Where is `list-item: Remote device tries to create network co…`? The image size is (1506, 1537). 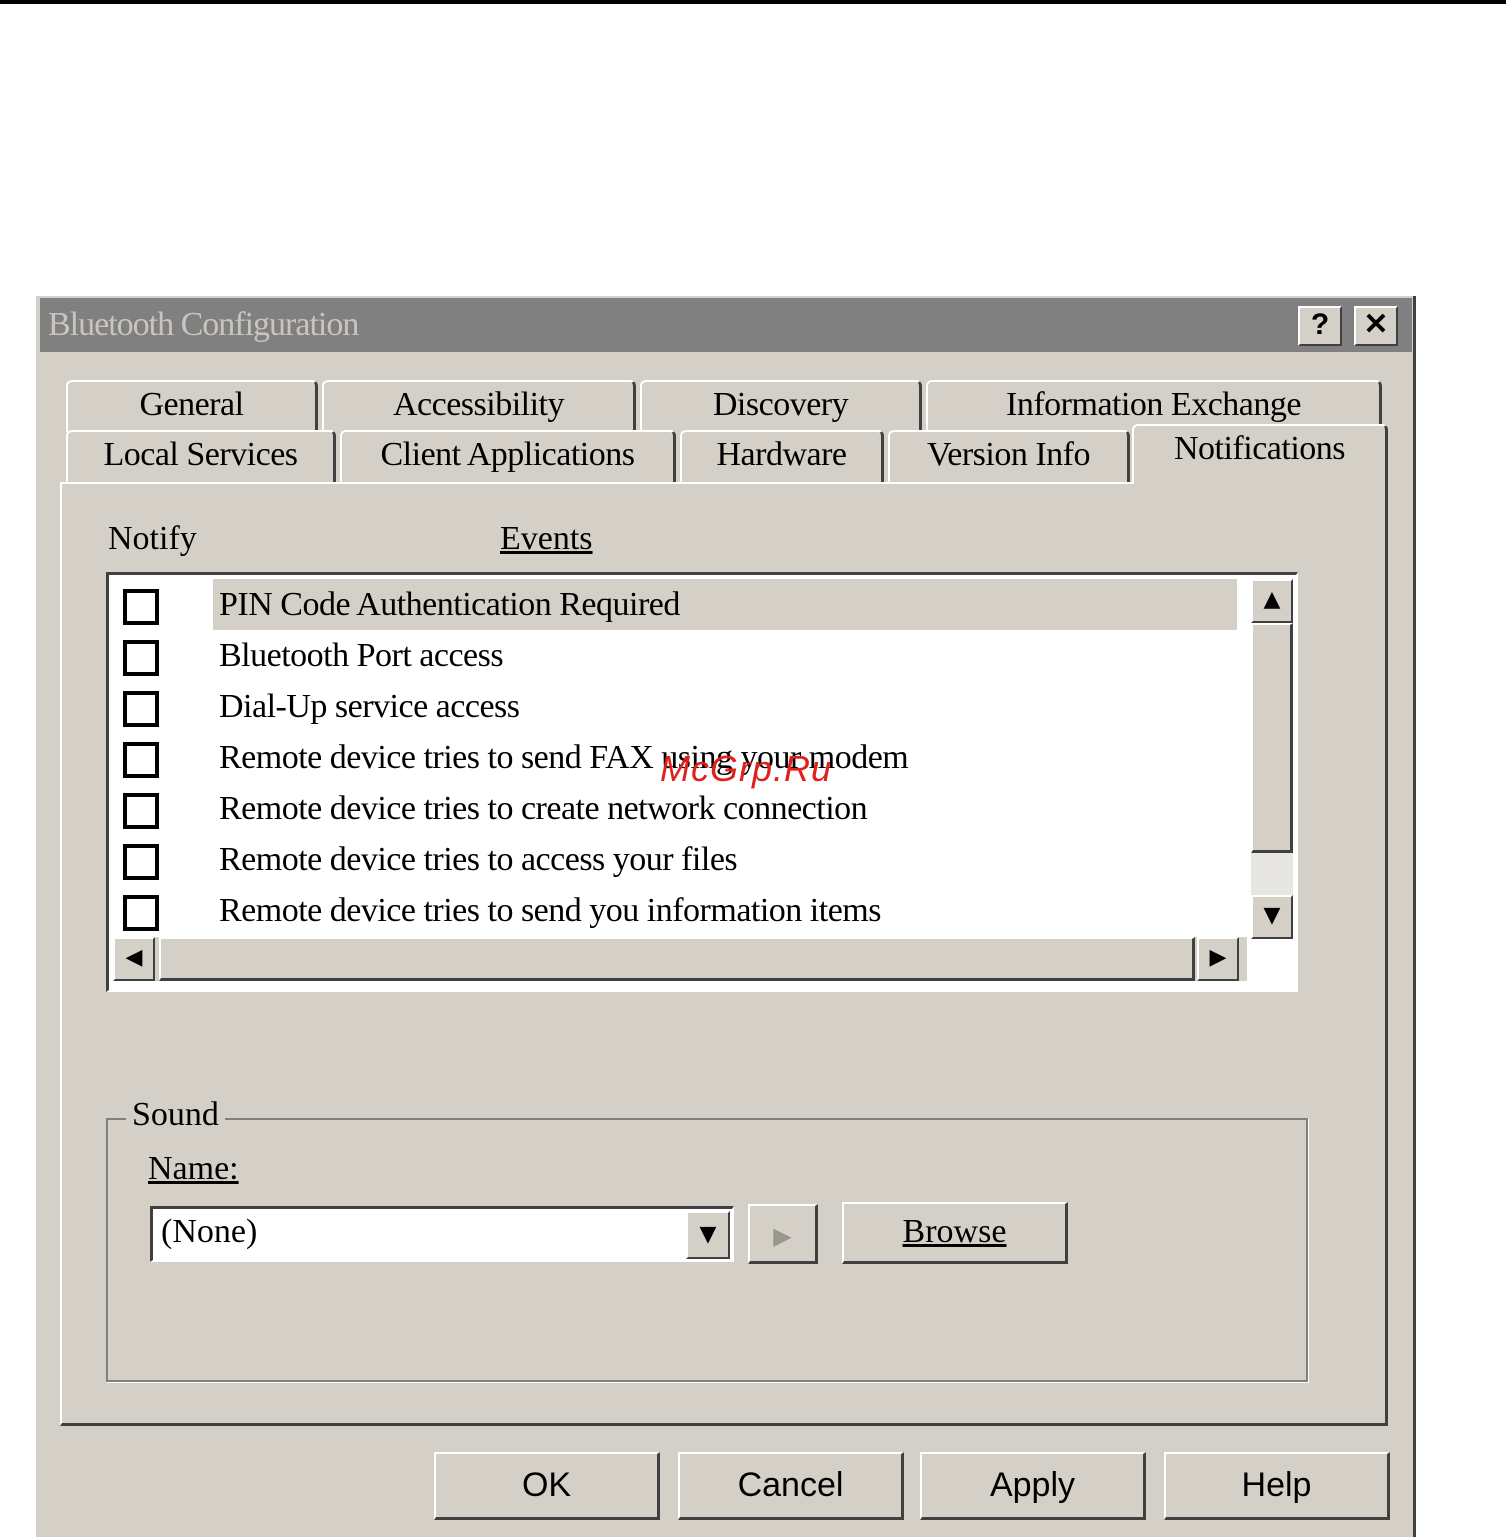 list-item: Remote device tries to create network co… is located at coordinates (677, 808).